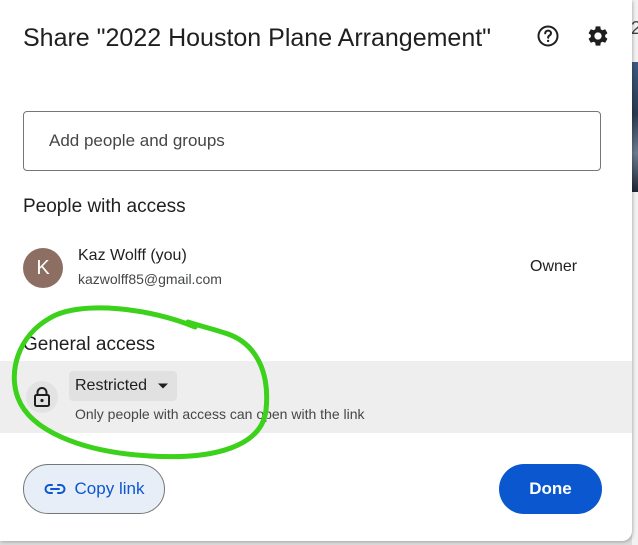 The image size is (638, 545). I want to click on dropdown-arrow-icon, so click(163, 386).